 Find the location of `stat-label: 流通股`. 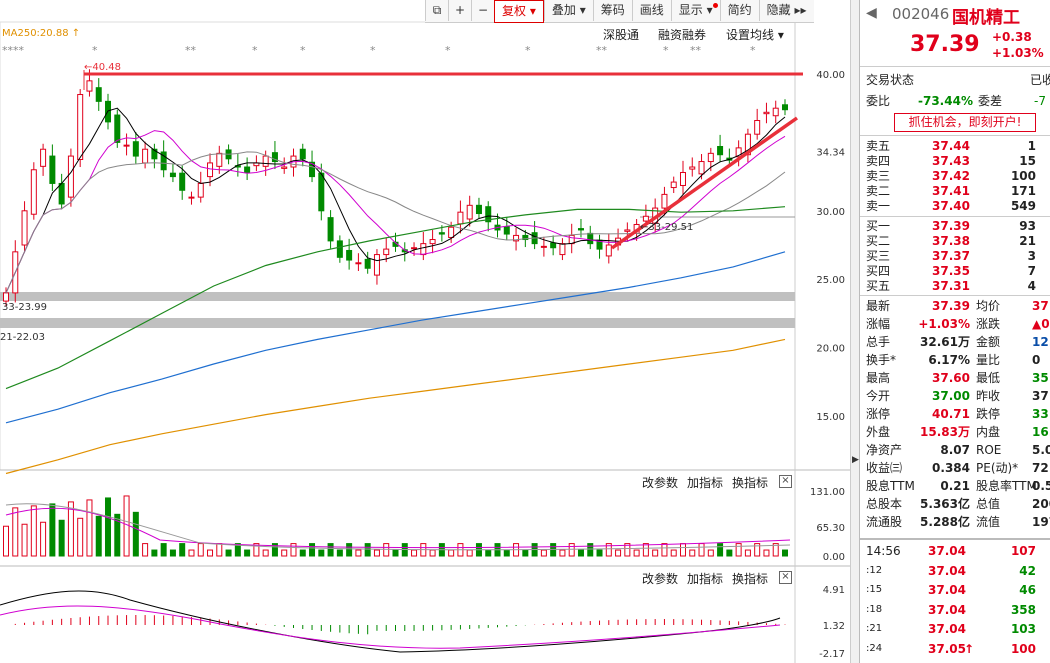

stat-label: 流通股 is located at coordinates (884, 522).